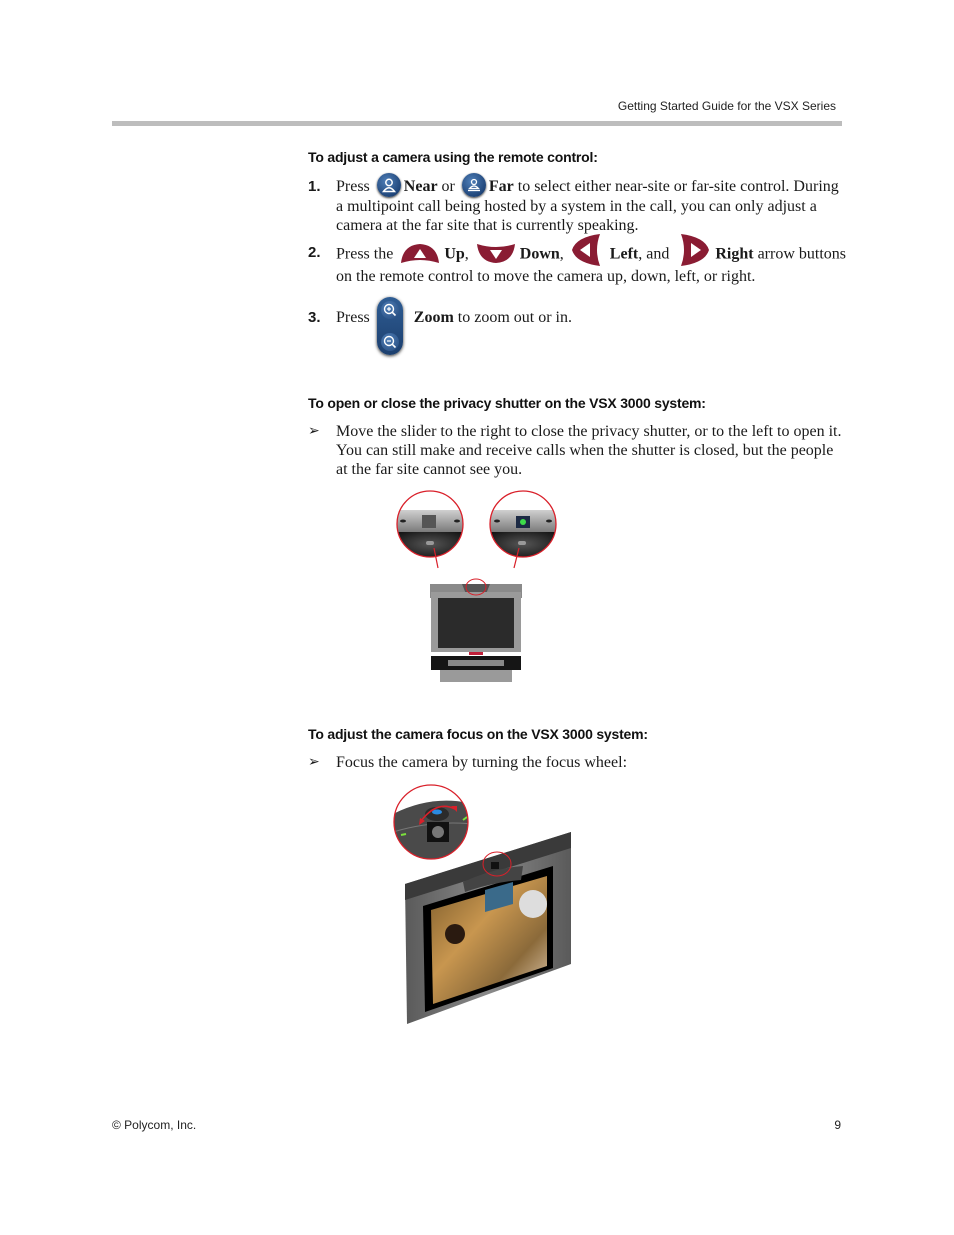 The width and height of the screenshot is (954, 1235). I want to click on up-label: Up, so click(454, 254).